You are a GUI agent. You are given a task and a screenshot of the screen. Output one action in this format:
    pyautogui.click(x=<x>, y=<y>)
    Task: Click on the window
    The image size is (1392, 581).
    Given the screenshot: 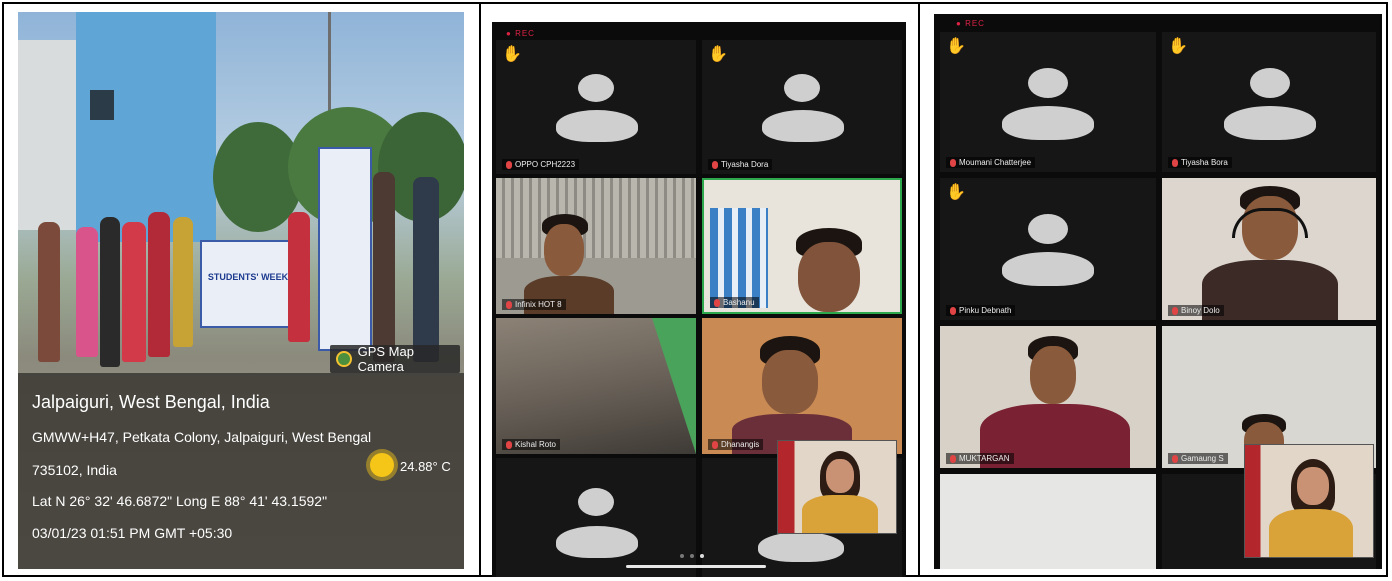 What is the action you would take?
    pyautogui.click(x=102, y=105)
    